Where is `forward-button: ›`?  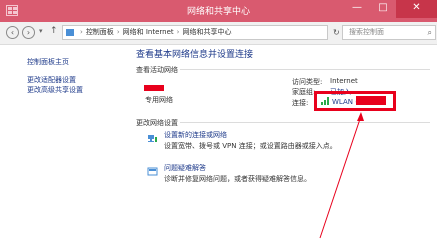
forward-button: › is located at coordinates (28, 32).